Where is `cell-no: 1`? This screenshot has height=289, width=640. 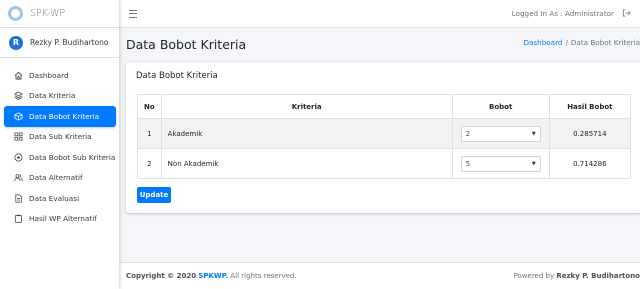 cell-no: 1 is located at coordinates (149, 133).